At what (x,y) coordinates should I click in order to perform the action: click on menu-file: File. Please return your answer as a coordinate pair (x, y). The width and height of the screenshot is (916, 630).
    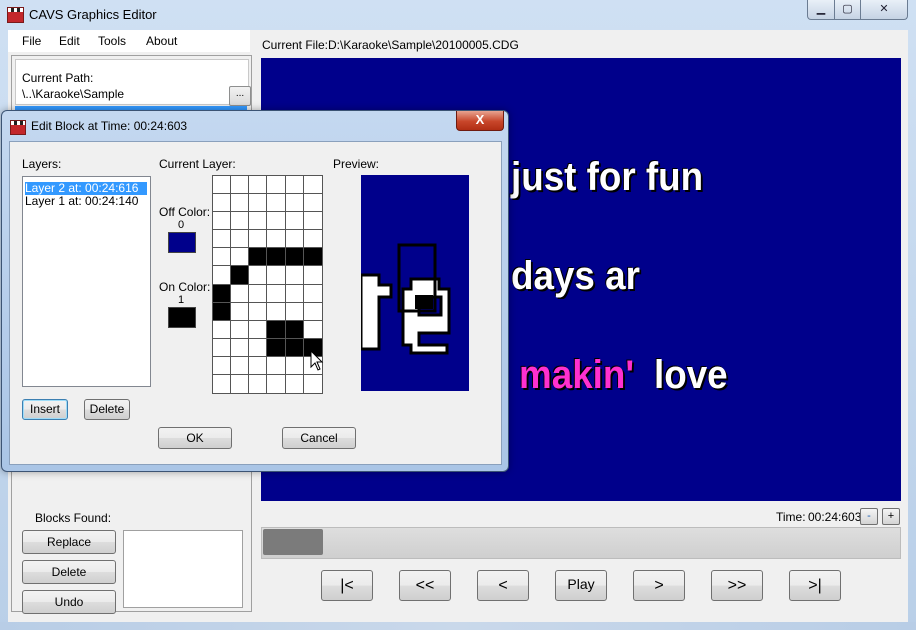
    Looking at the image, I should click on (31, 41).